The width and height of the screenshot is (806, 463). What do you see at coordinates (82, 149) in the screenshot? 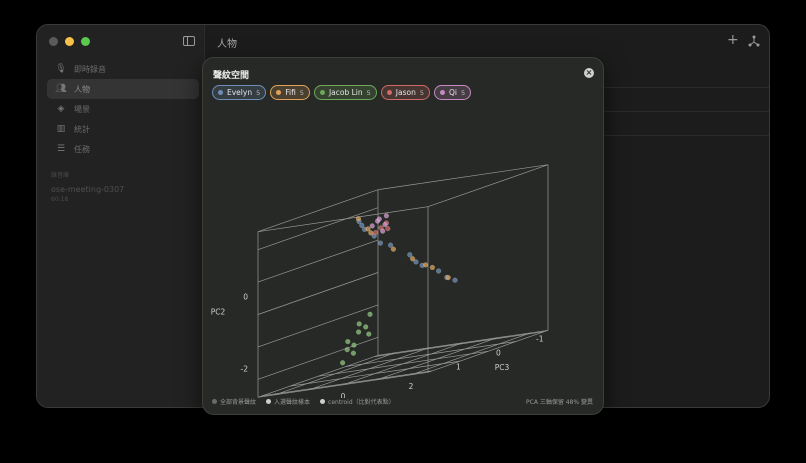
I see `sidebar-item-label: 任務` at bounding box center [82, 149].